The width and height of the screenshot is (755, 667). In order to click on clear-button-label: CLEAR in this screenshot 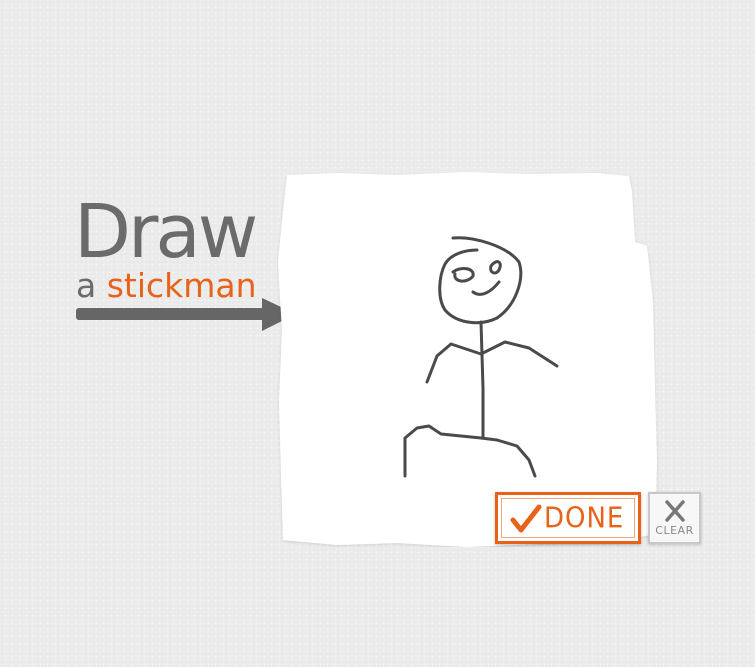, I will do `click(674, 530)`.